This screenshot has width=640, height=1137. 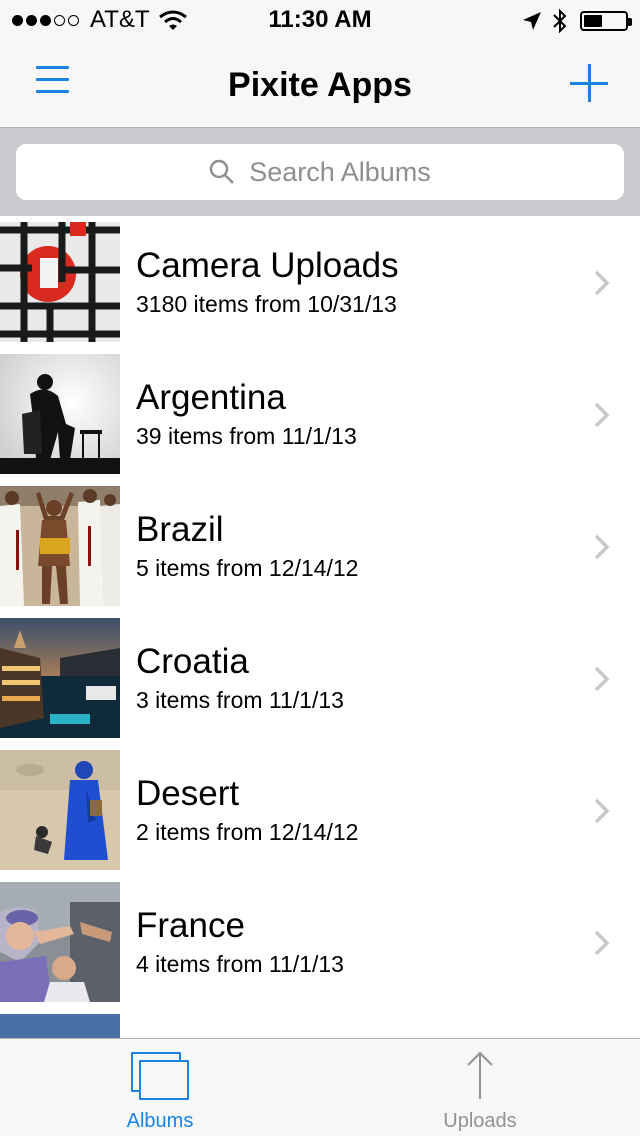 I want to click on search-icon, so click(x=222, y=171).